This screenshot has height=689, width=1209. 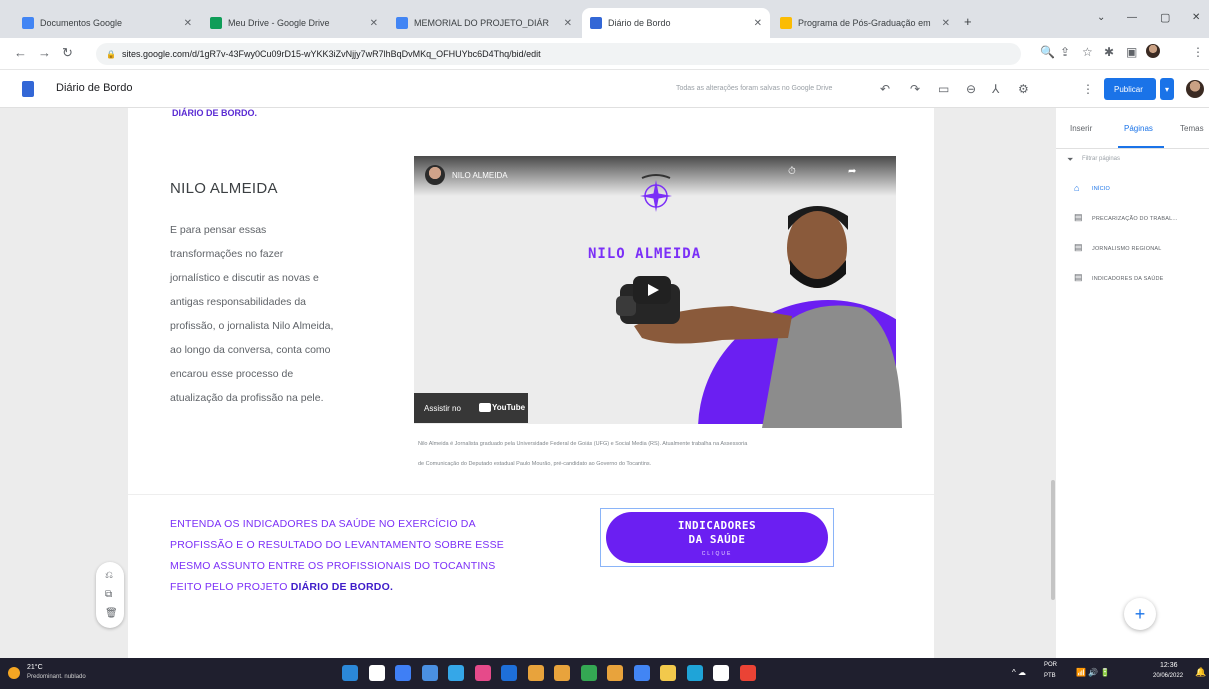 I want to click on cta-text-line: FEITO PELO PROJETO DIÁRIO DE BORDO., so click(x=281, y=587).